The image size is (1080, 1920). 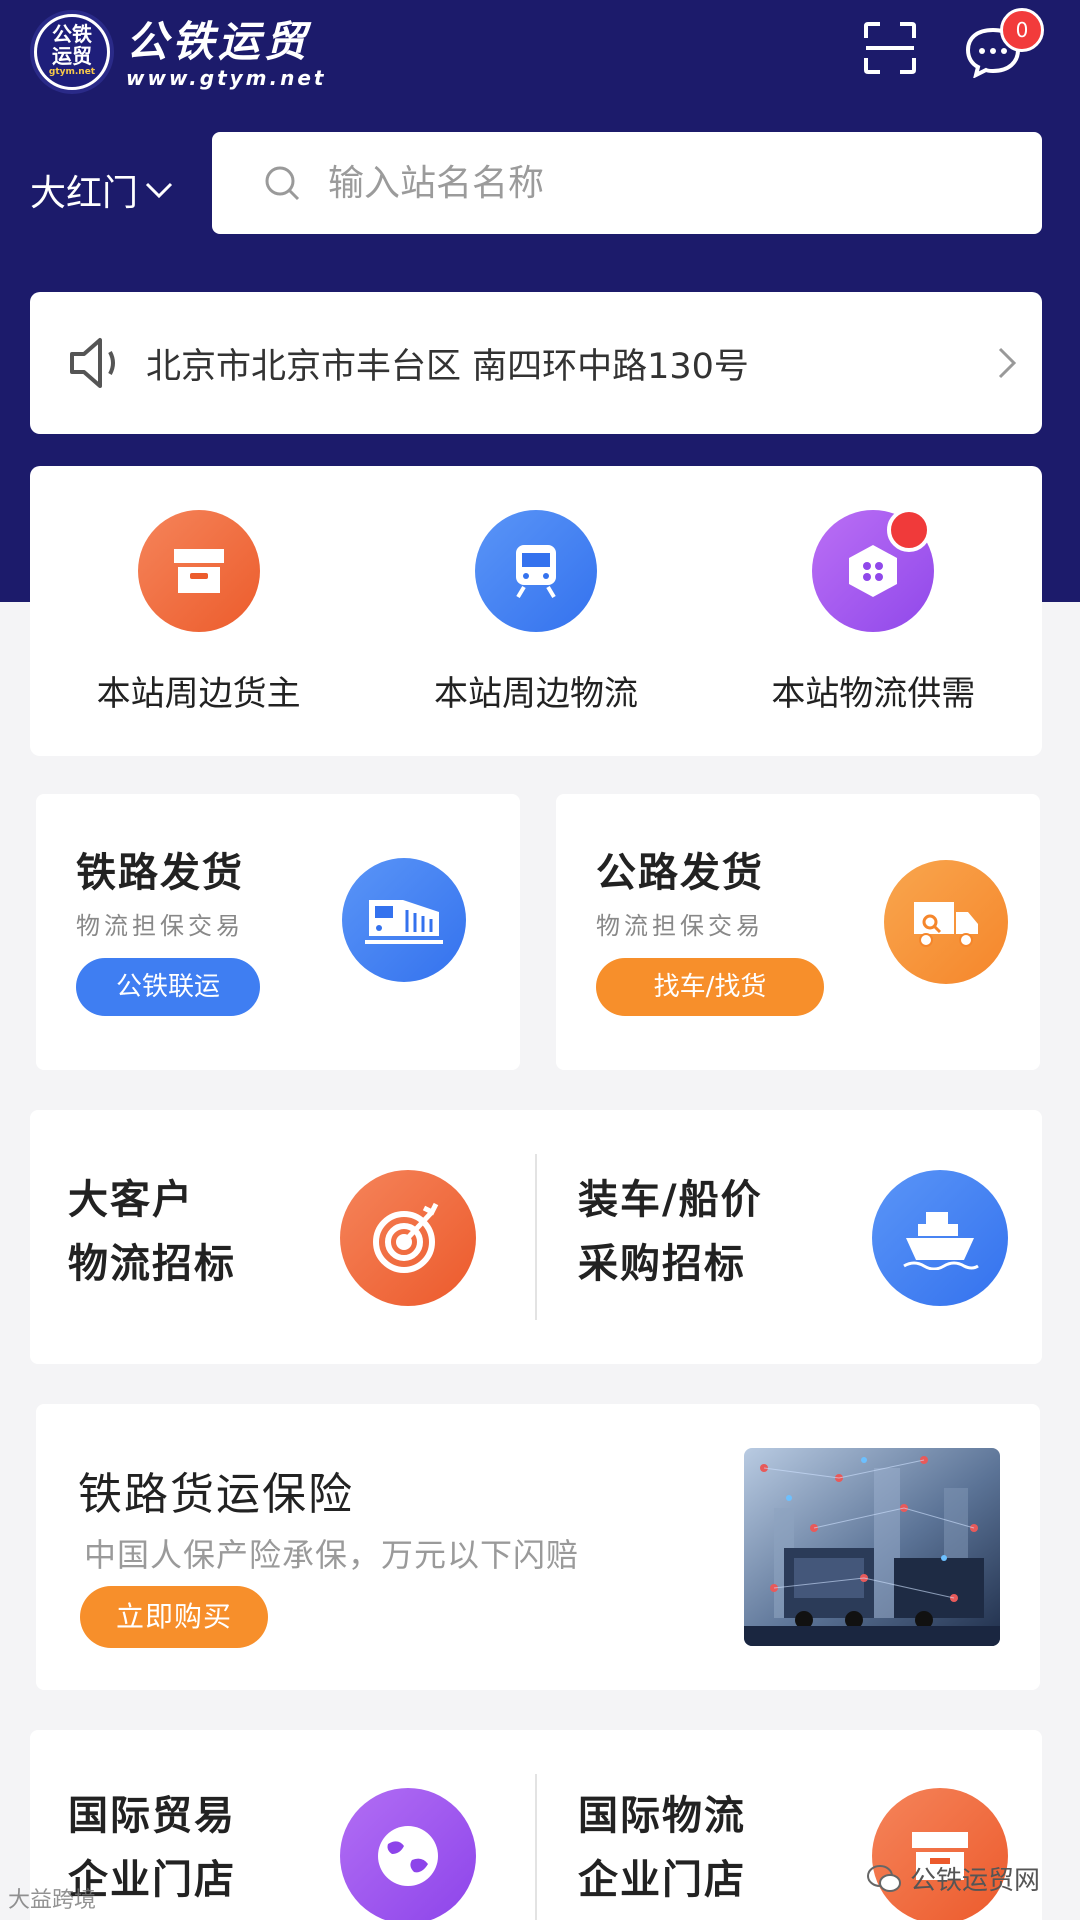 I want to click on quick-link-nearby-logistics: 本站周边物流, so click(x=535, y=611).